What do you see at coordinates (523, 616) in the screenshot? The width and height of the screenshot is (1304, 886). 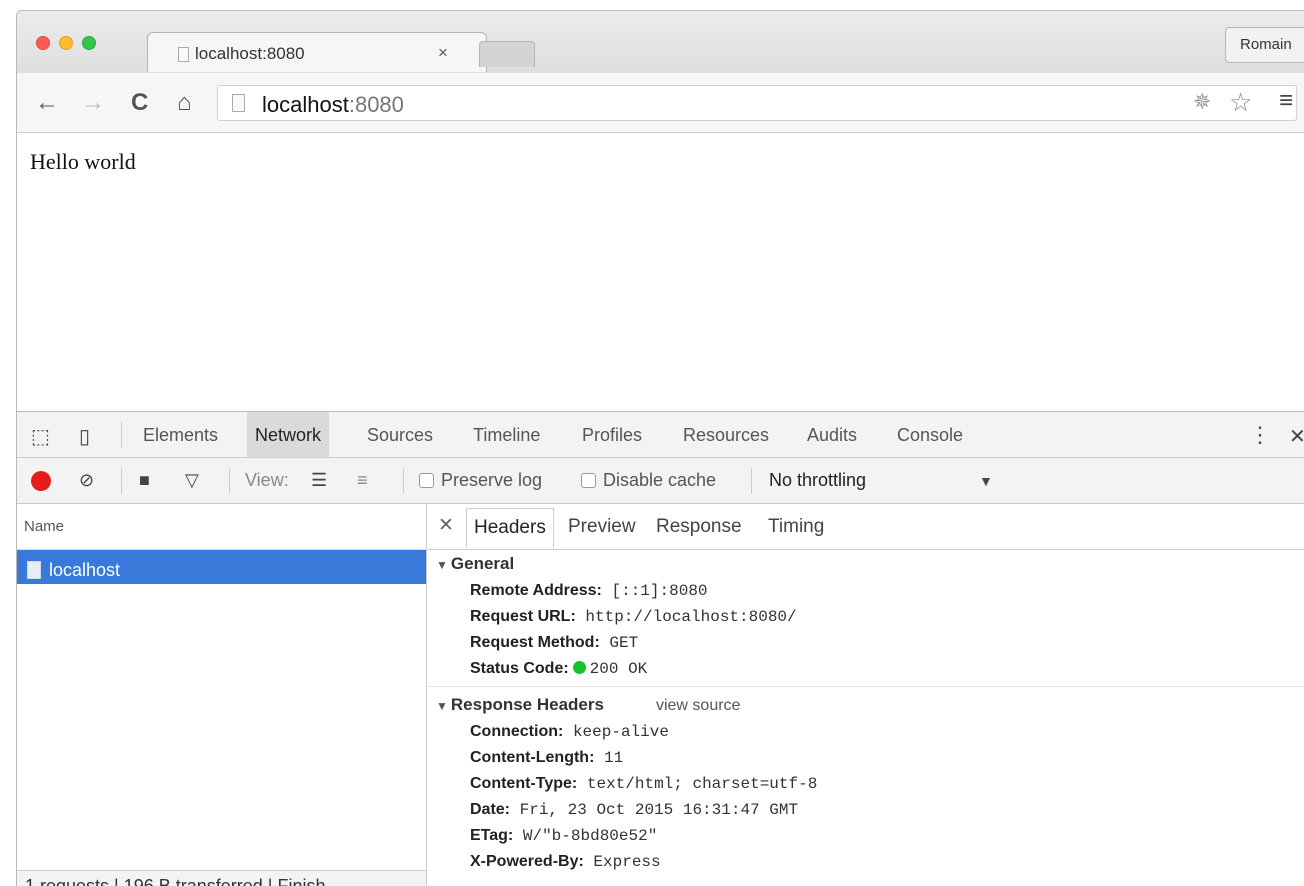 I see `header-key: Request URL:` at bounding box center [523, 616].